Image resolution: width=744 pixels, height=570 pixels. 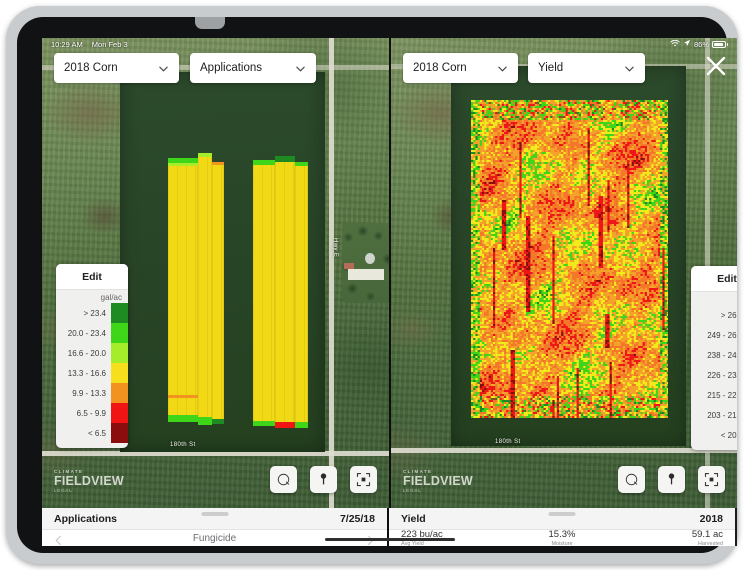 I want to click on close-comparison-button, so click(x=716, y=66).